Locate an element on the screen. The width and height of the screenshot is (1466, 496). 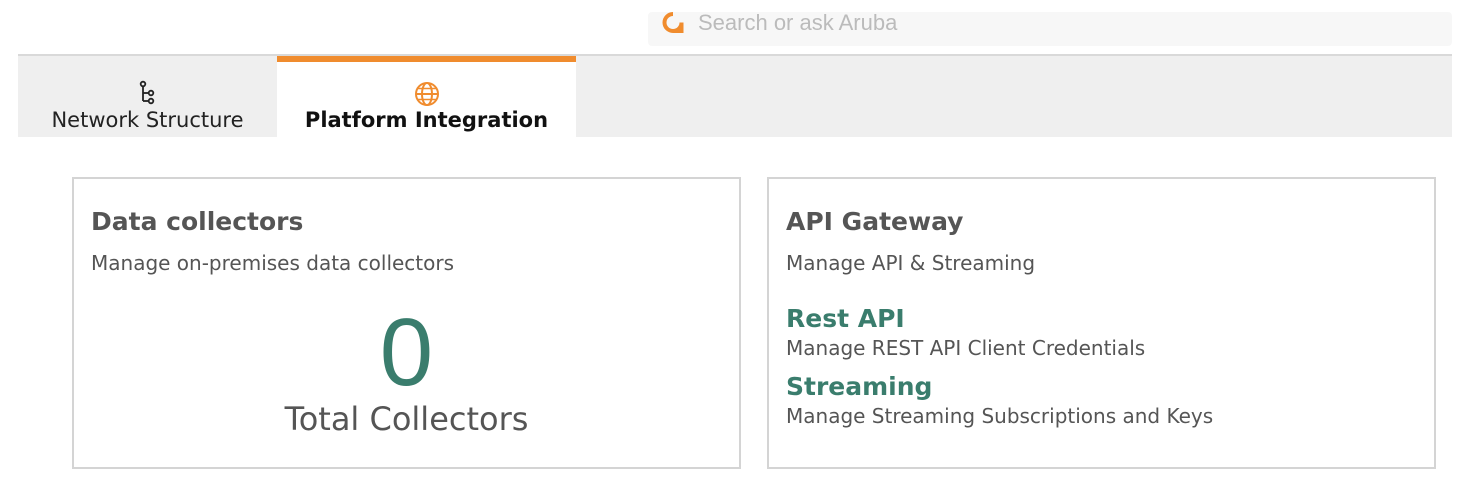
globe-icon is located at coordinates (426, 94).